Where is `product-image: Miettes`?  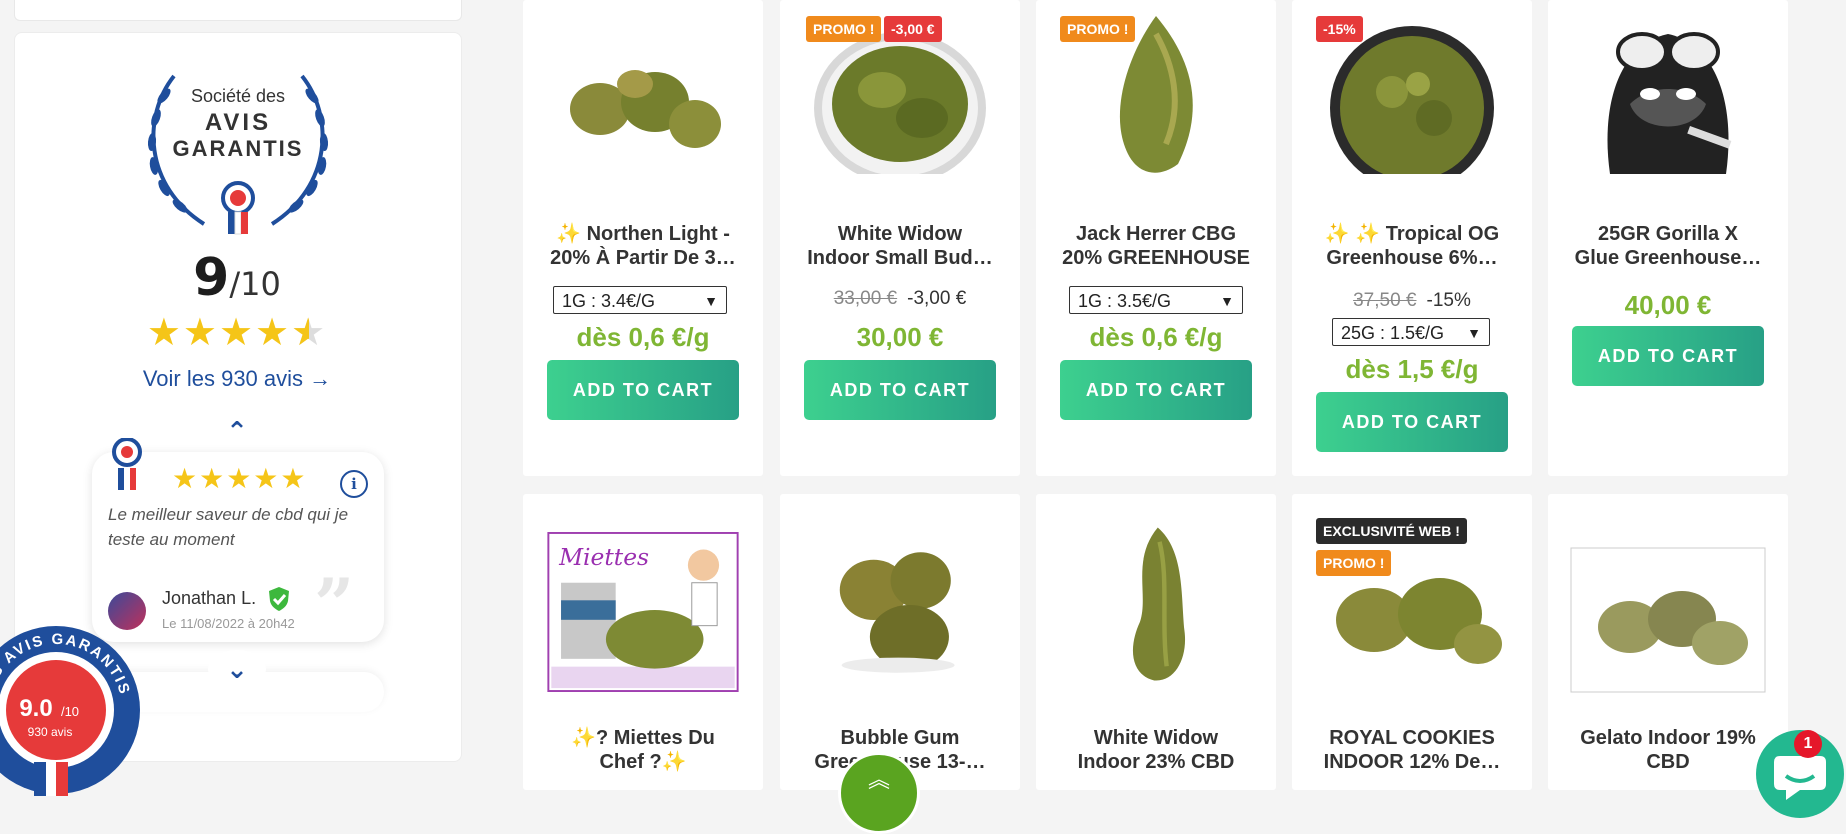 product-image: Miettes is located at coordinates (643, 612).